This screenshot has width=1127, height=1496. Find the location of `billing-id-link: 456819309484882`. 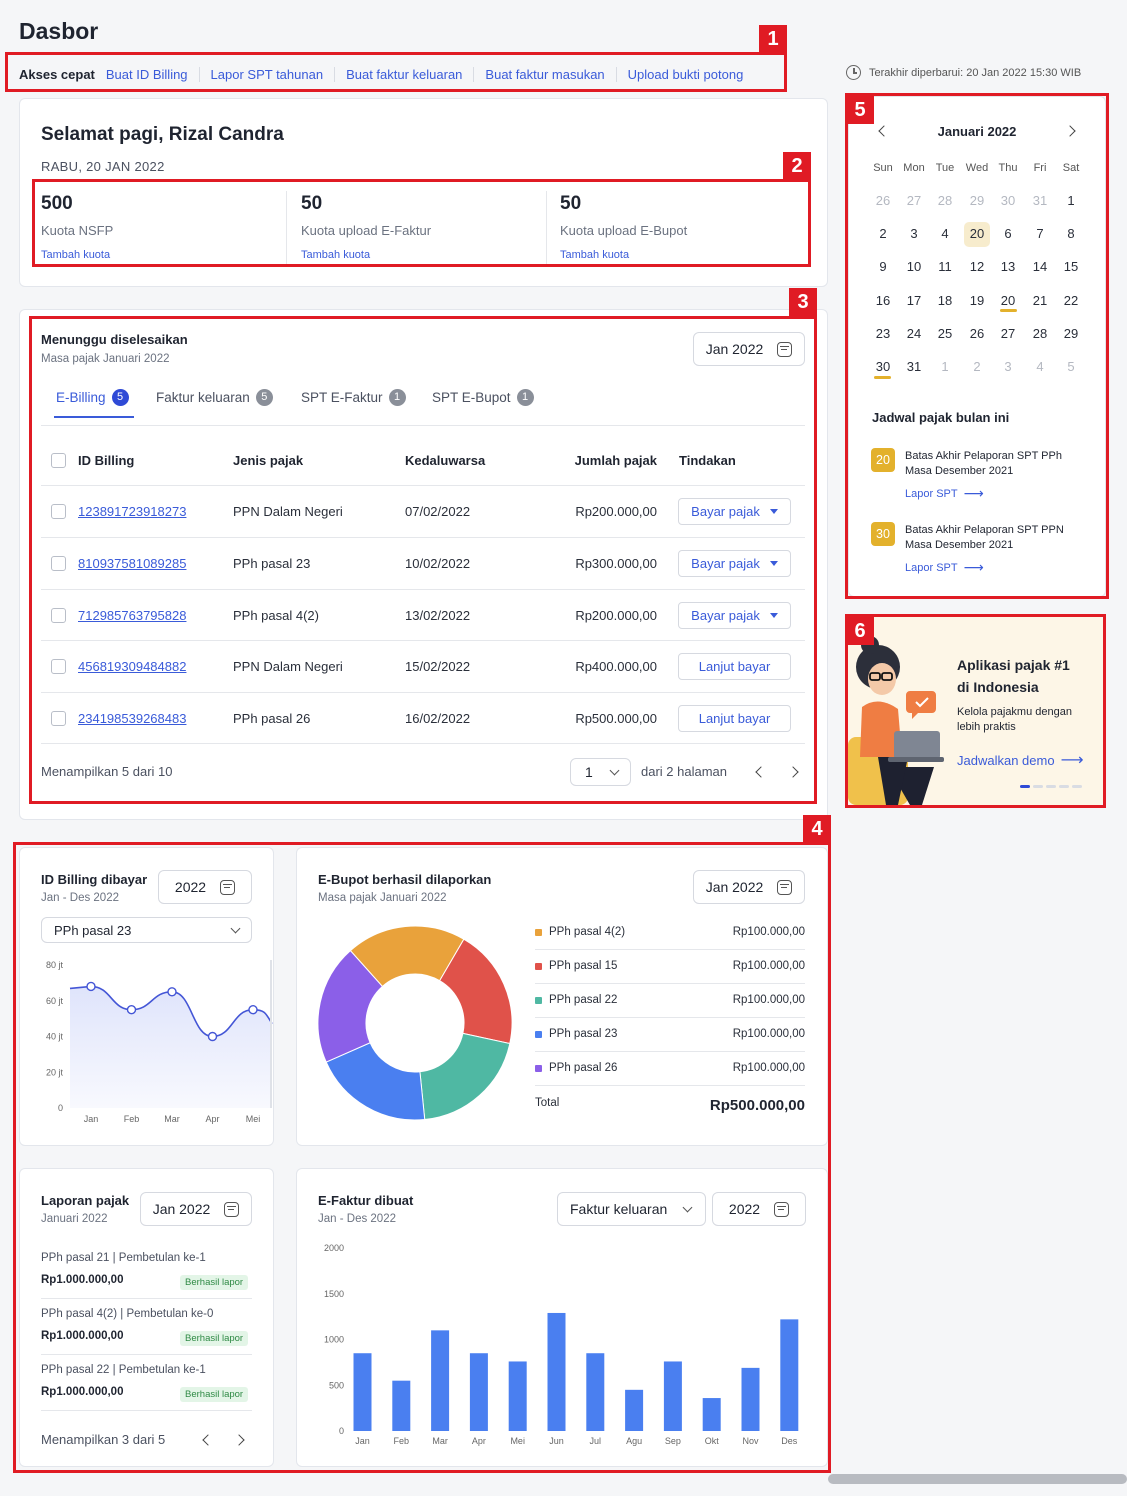

billing-id-link: 456819309484882 is located at coordinates (132, 666).